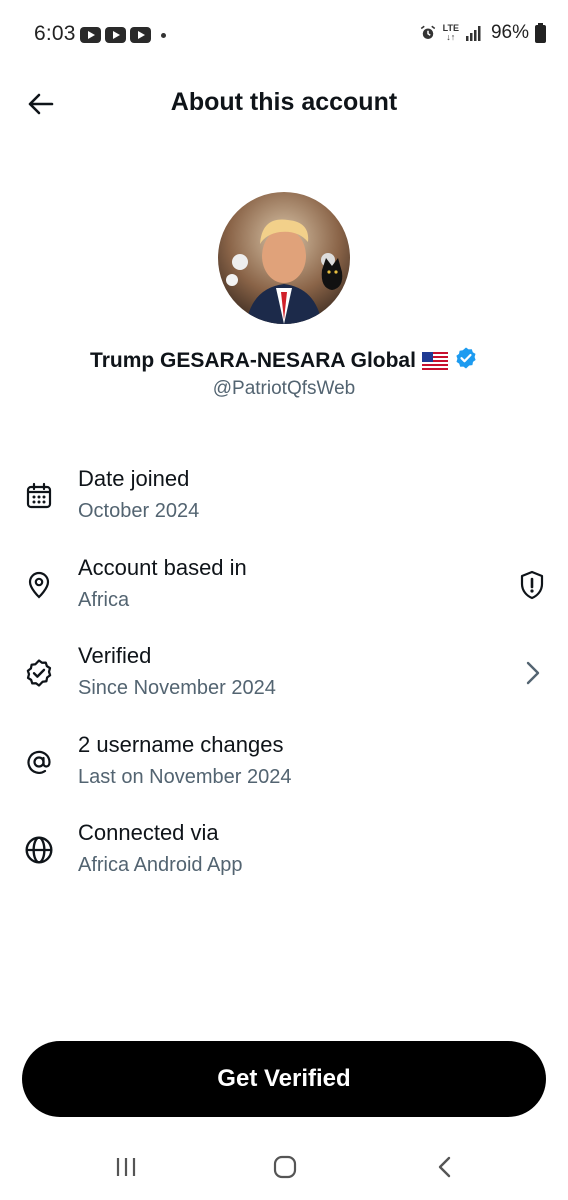  Describe the element at coordinates (55, 33) in the screenshot. I see `status-time: 6:03` at that location.